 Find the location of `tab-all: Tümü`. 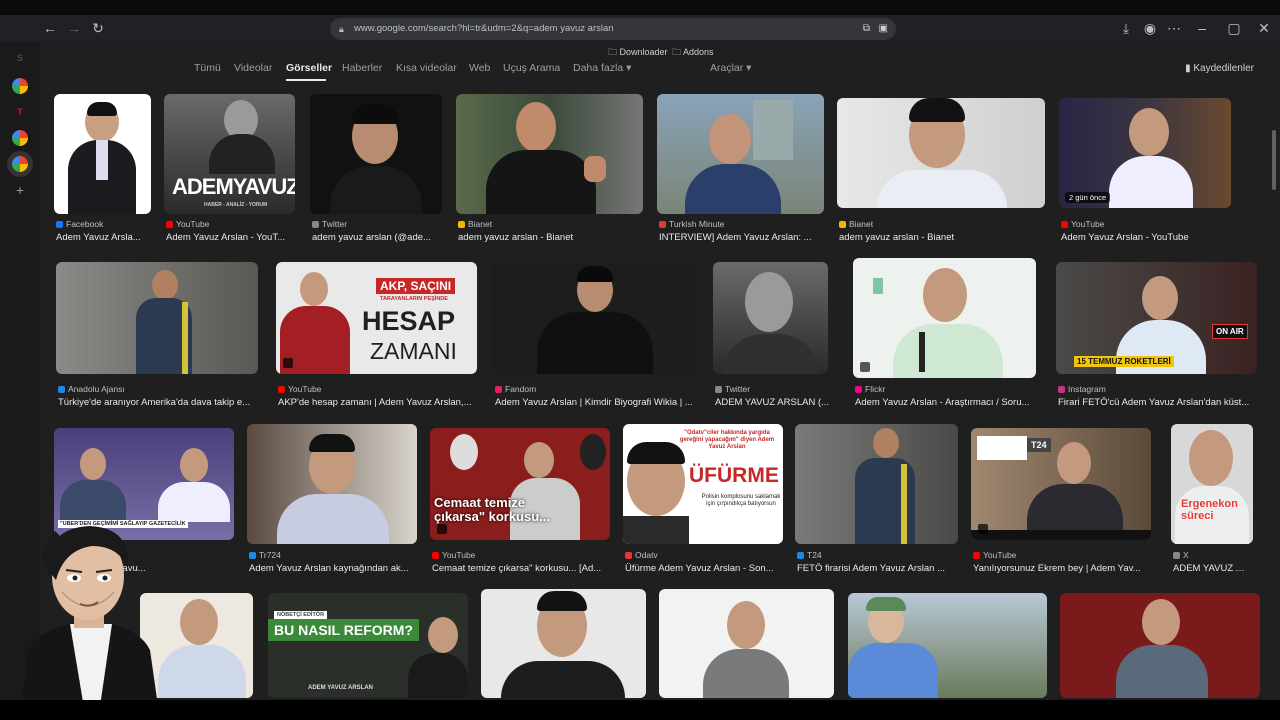

tab-all: Tümü is located at coordinates (207, 68).